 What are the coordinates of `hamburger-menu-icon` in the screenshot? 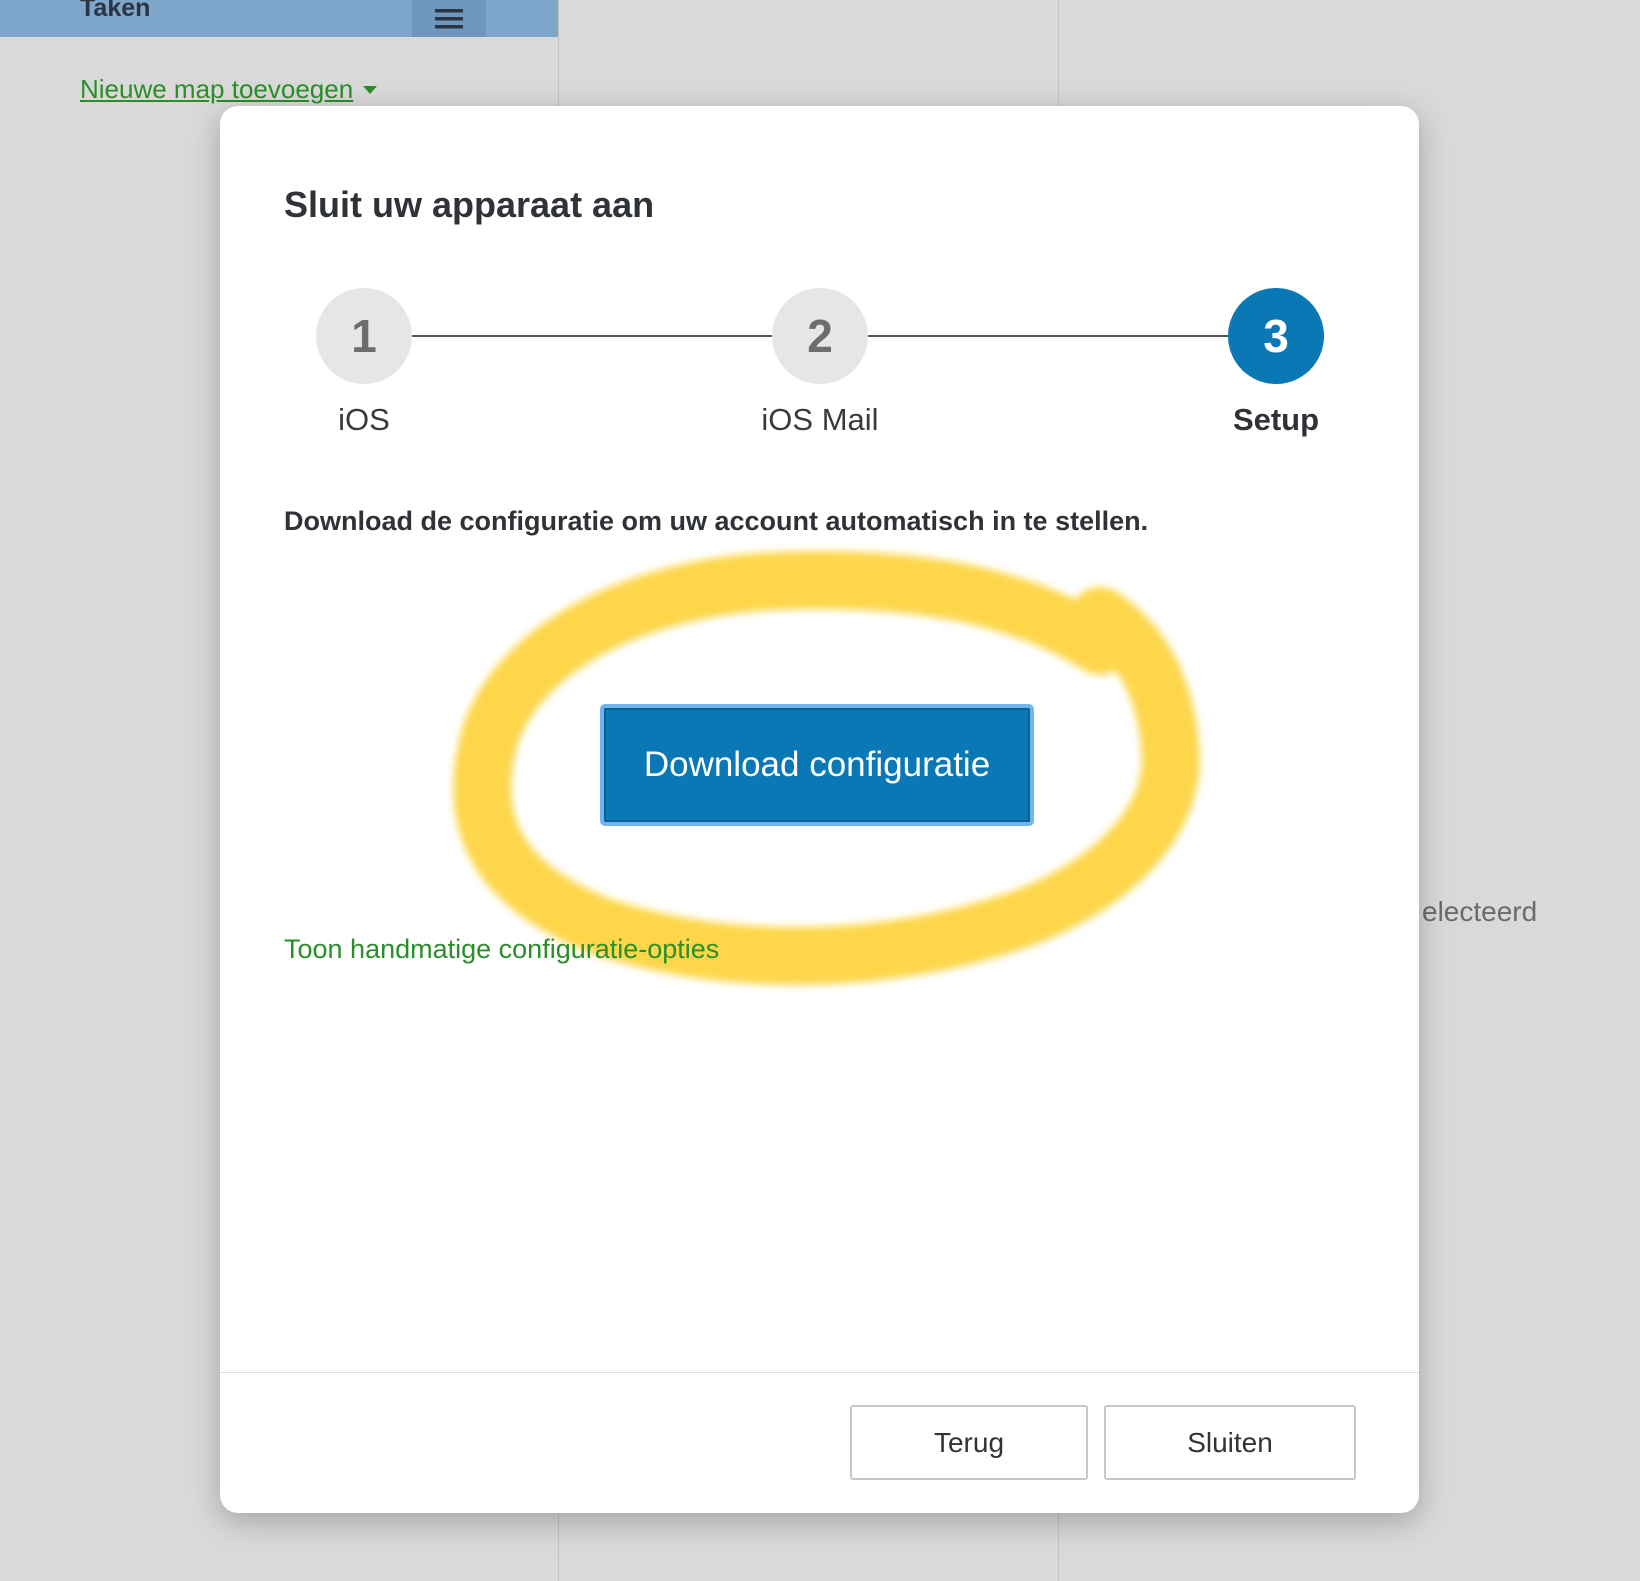 It's located at (449, 18).